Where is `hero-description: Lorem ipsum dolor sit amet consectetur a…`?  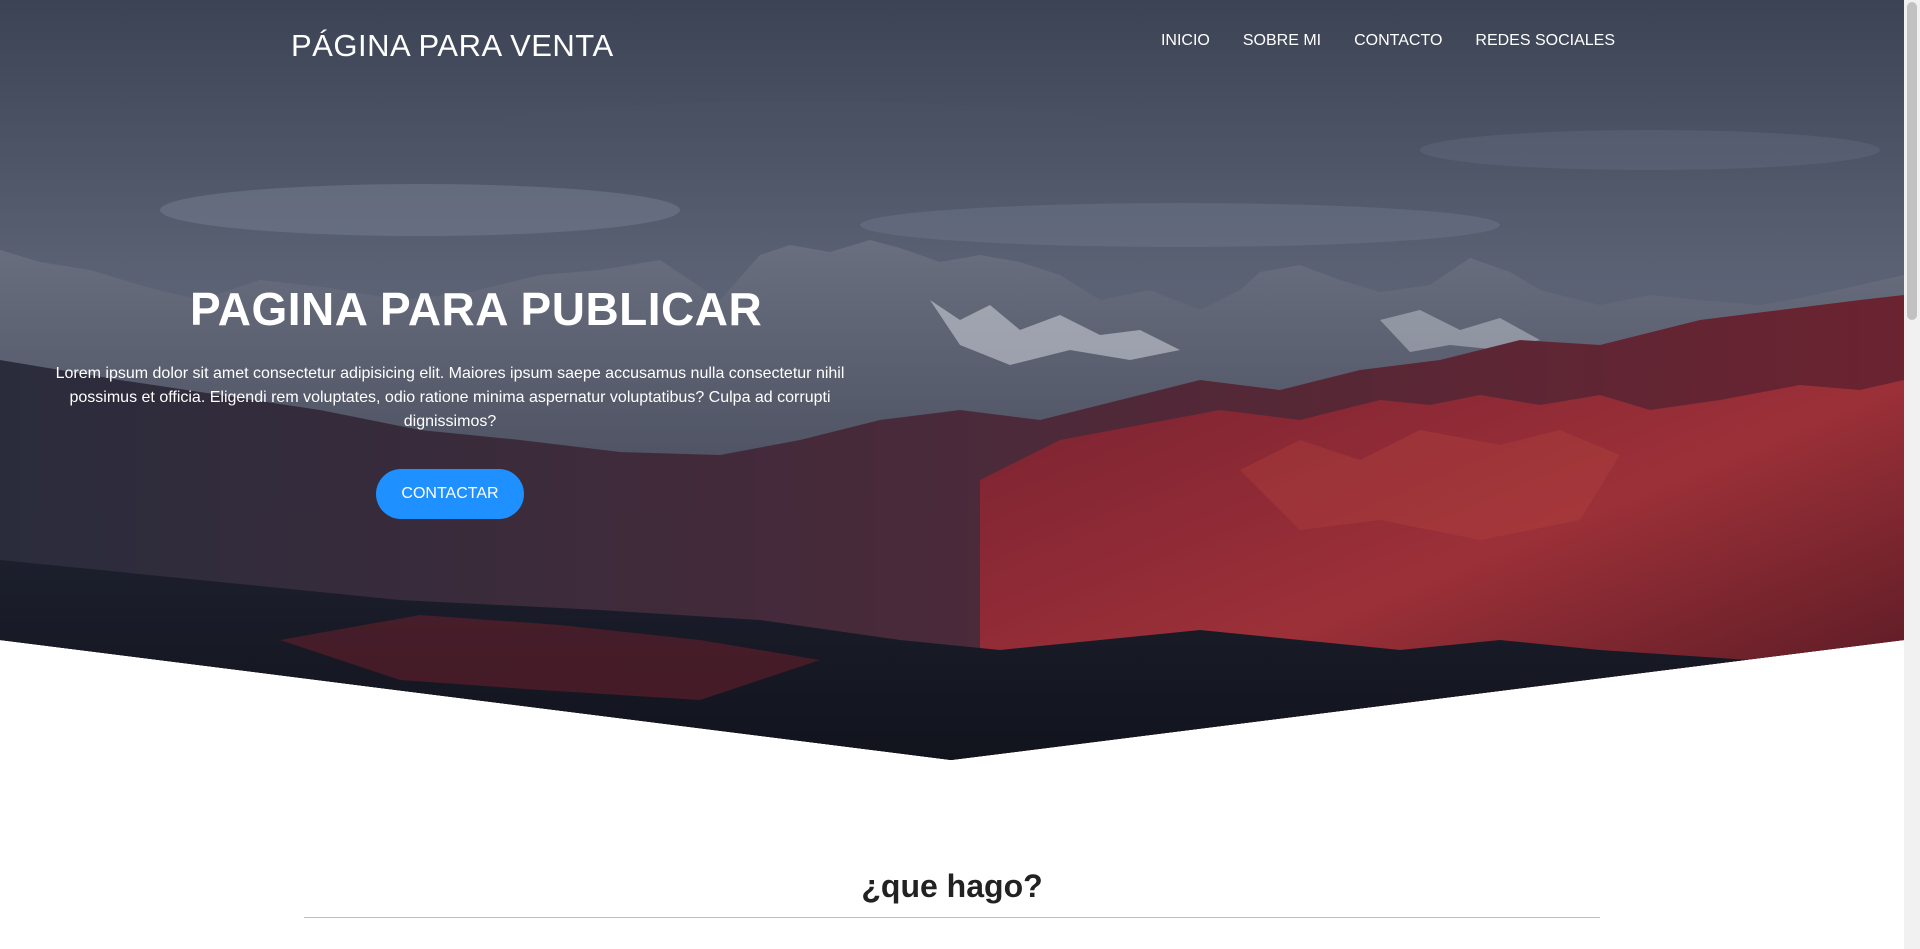
hero-description: Lorem ipsum dolor sit amet consectetur a… is located at coordinates (450, 397).